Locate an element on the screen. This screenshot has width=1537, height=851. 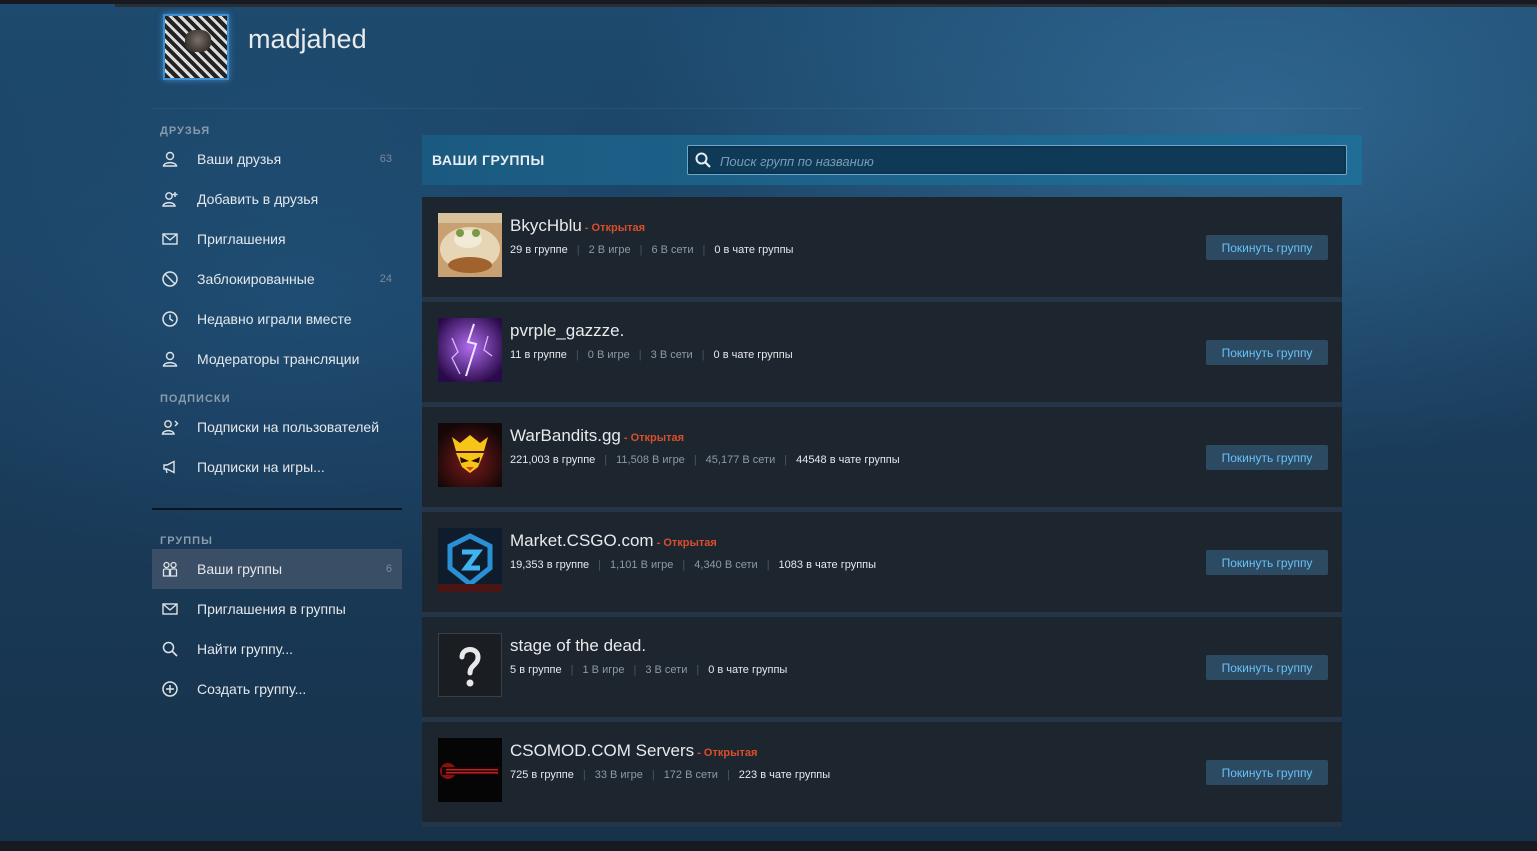
sidebar-item-add-friend: Добавить в друзья is located at coordinates (277, 199).